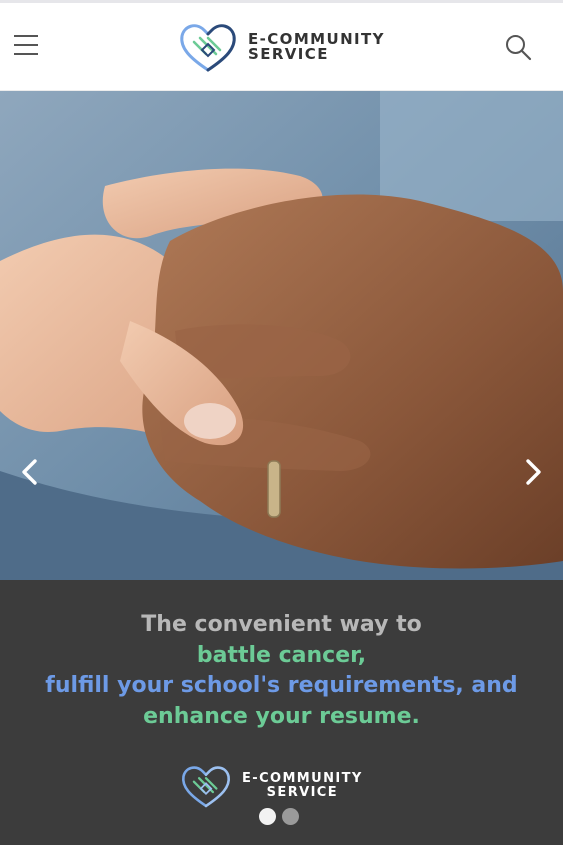 Image resolution: width=563 pixels, height=845 pixels. I want to click on navbar: E-COMMUNITY SERVICE, so click(281, 47).